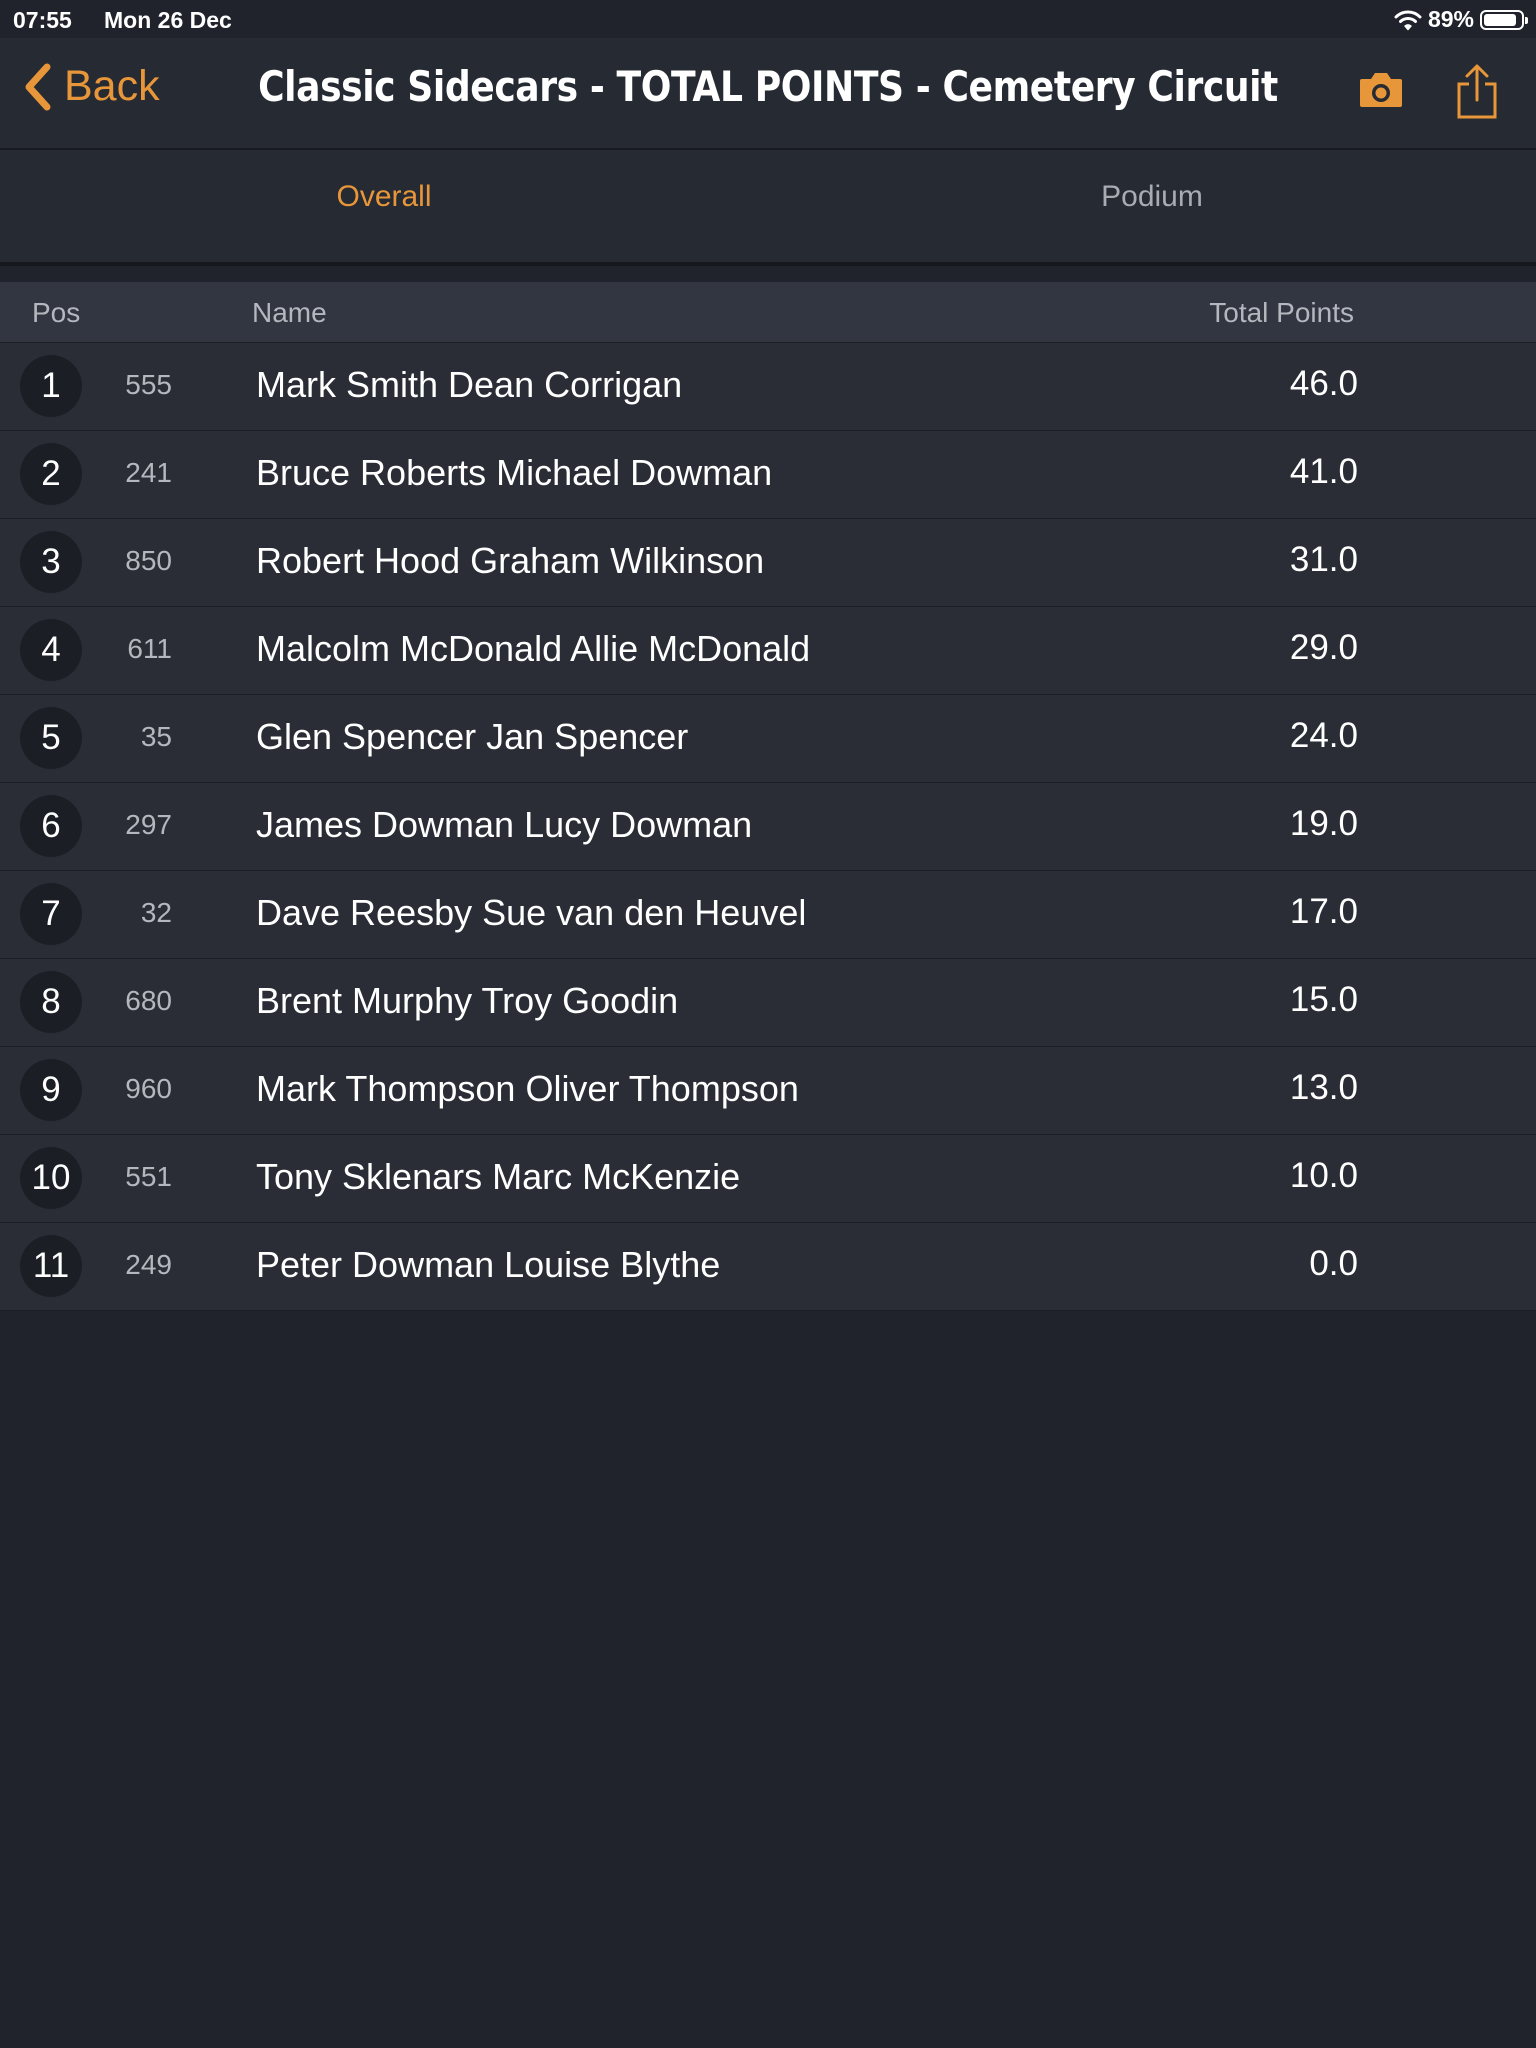 This screenshot has height=2048, width=1536. I want to click on total-points: 41.0, so click(1323, 471).